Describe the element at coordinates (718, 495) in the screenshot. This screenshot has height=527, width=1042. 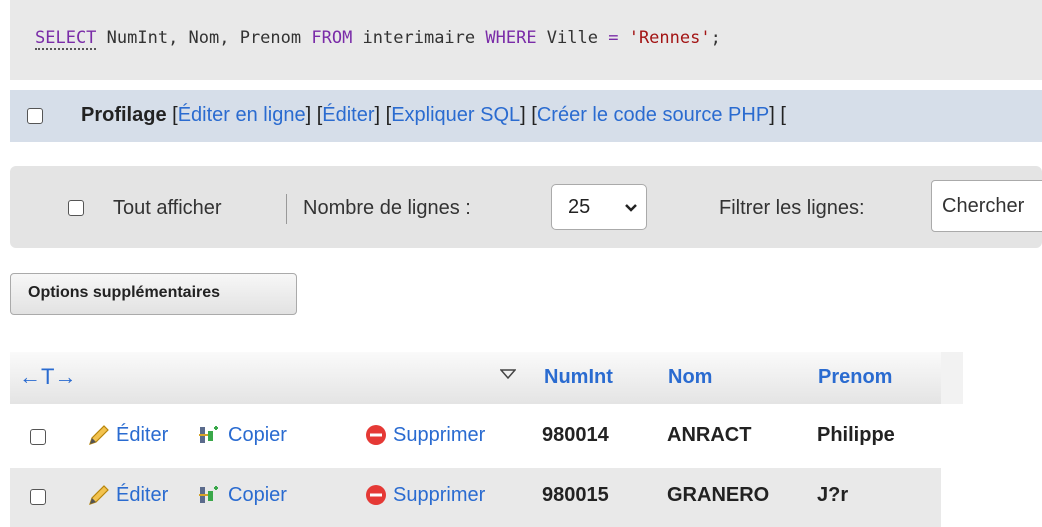
I see `cell-nom: GRANERO` at that location.